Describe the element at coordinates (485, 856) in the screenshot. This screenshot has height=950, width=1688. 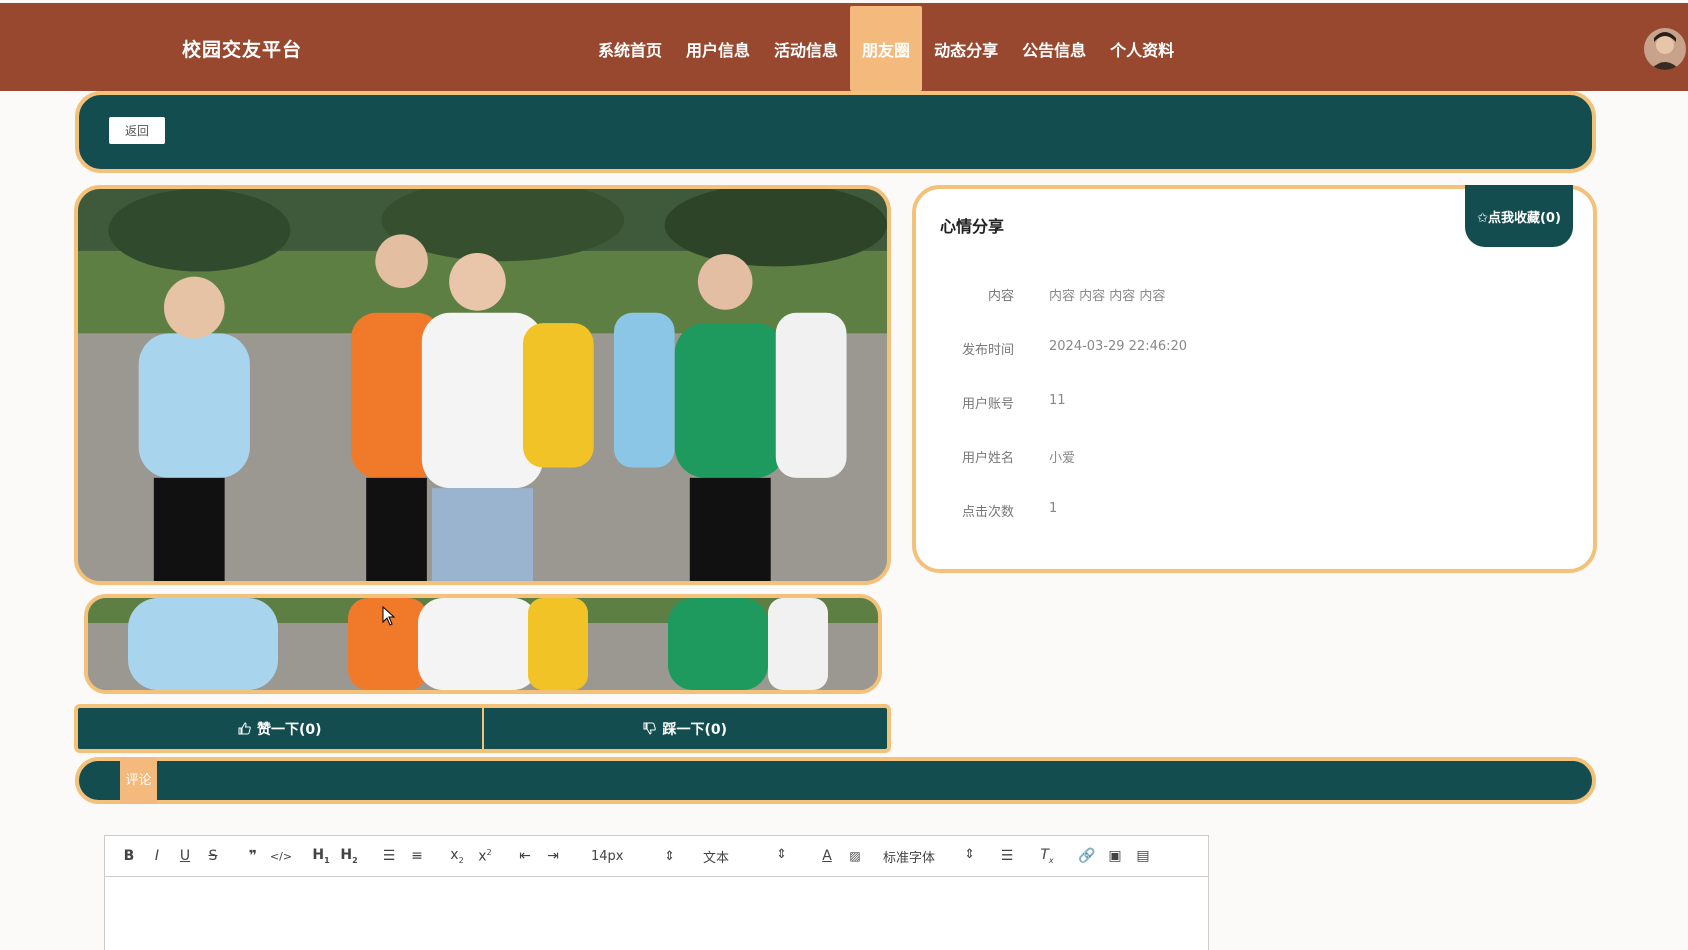
I see `superscript-icon: x2` at that location.